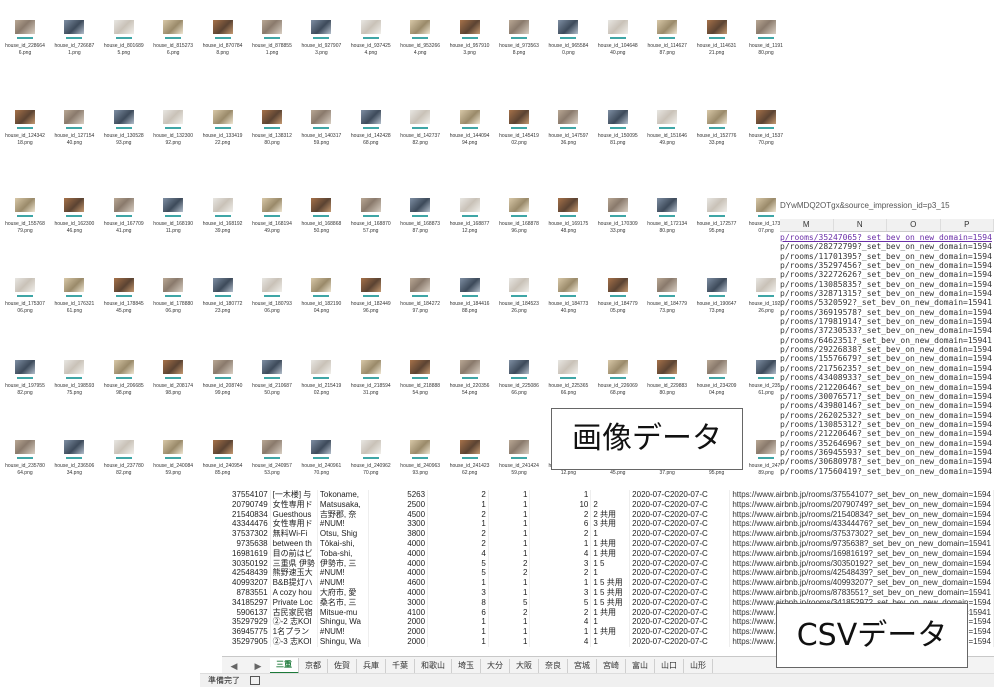 Image resolution: width=994 pixels, height=687 pixels. What do you see at coordinates (74, 28) in the screenshot?
I see `image-file-thumb: house_id_7266871.png` at bounding box center [74, 28].